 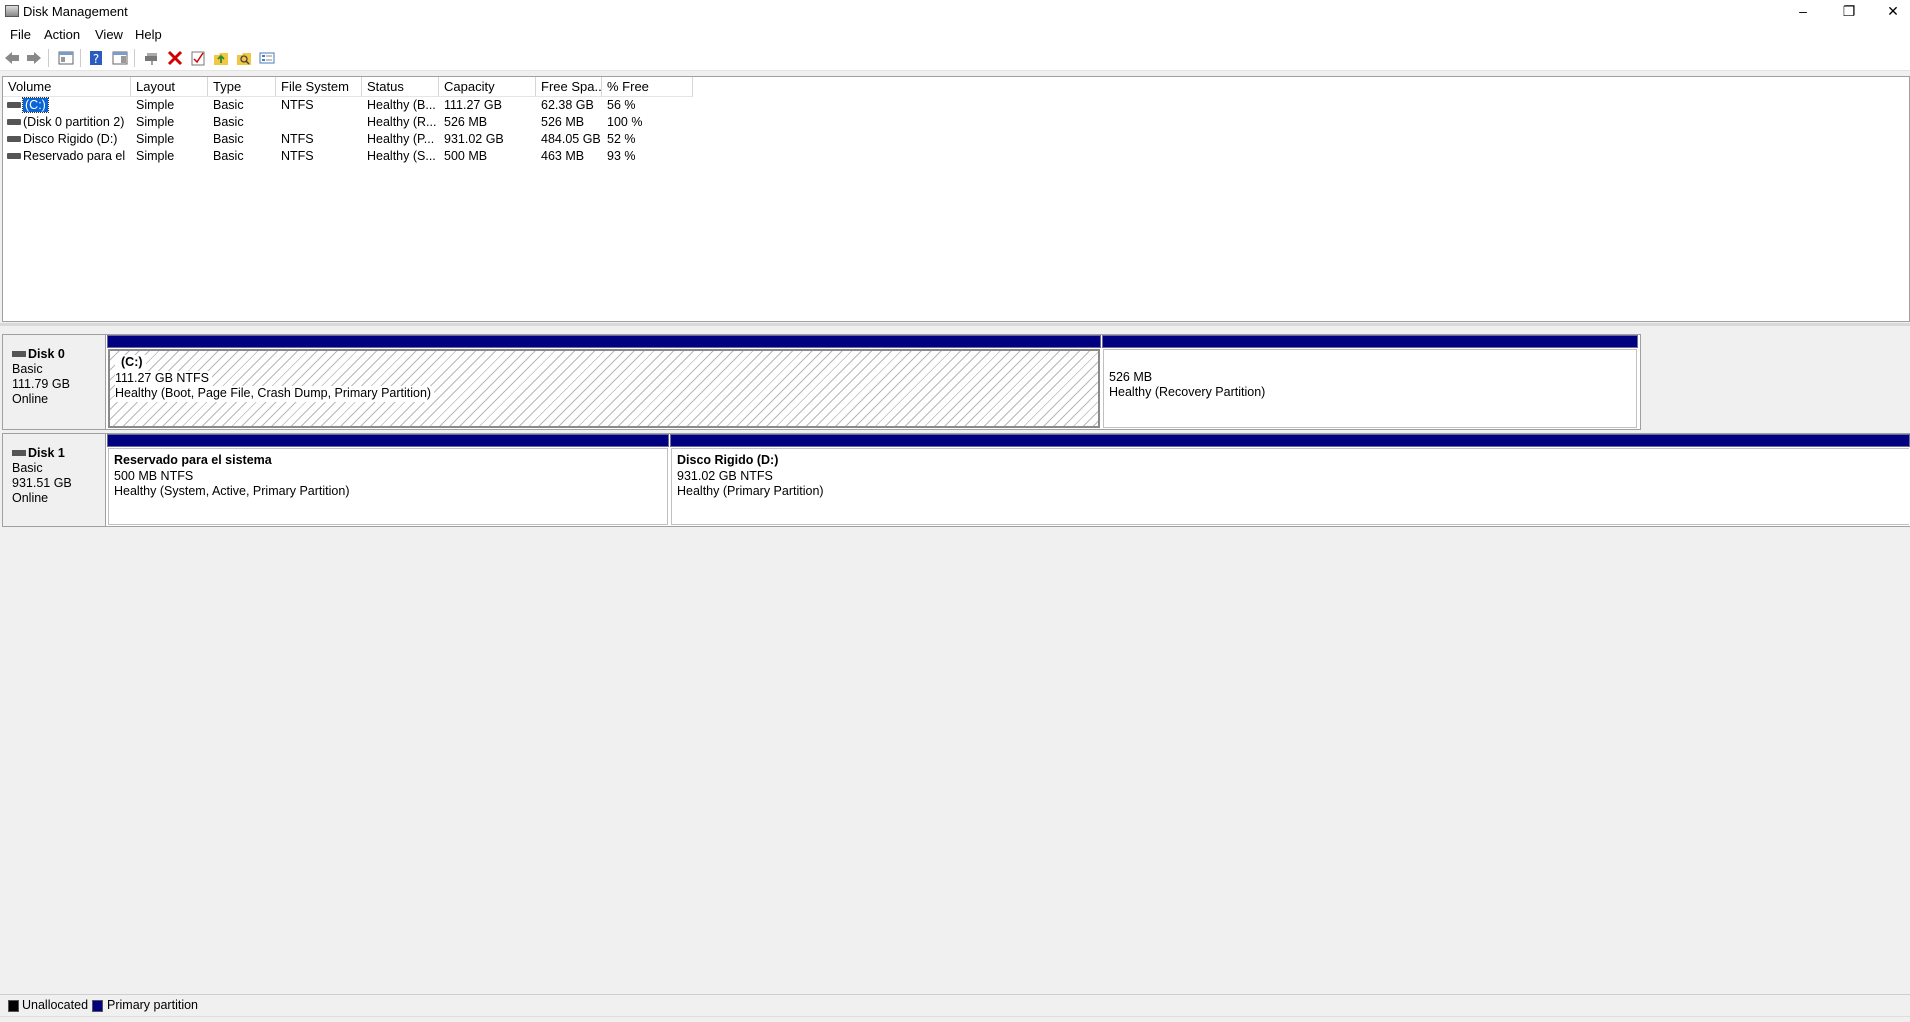 What do you see at coordinates (955, 1019) in the screenshot?
I see `status-bar` at bounding box center [955, 1019].